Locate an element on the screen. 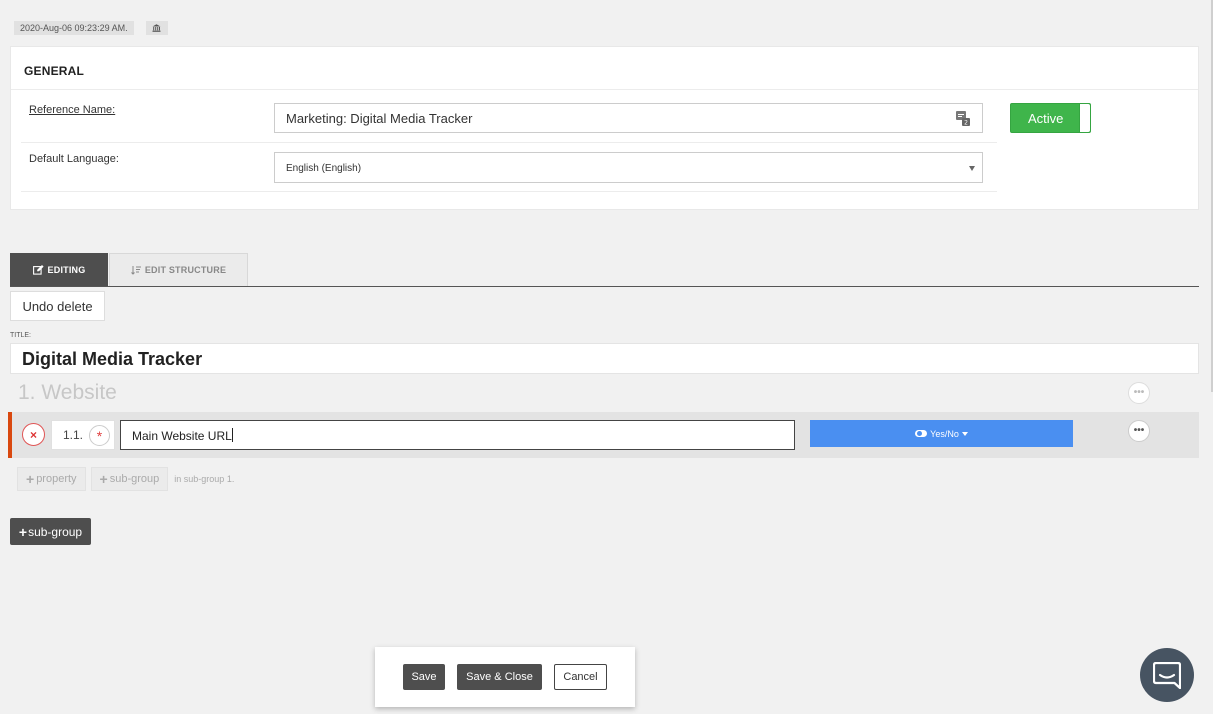  general-title: GENERAL is located at coordinates (54, 71).